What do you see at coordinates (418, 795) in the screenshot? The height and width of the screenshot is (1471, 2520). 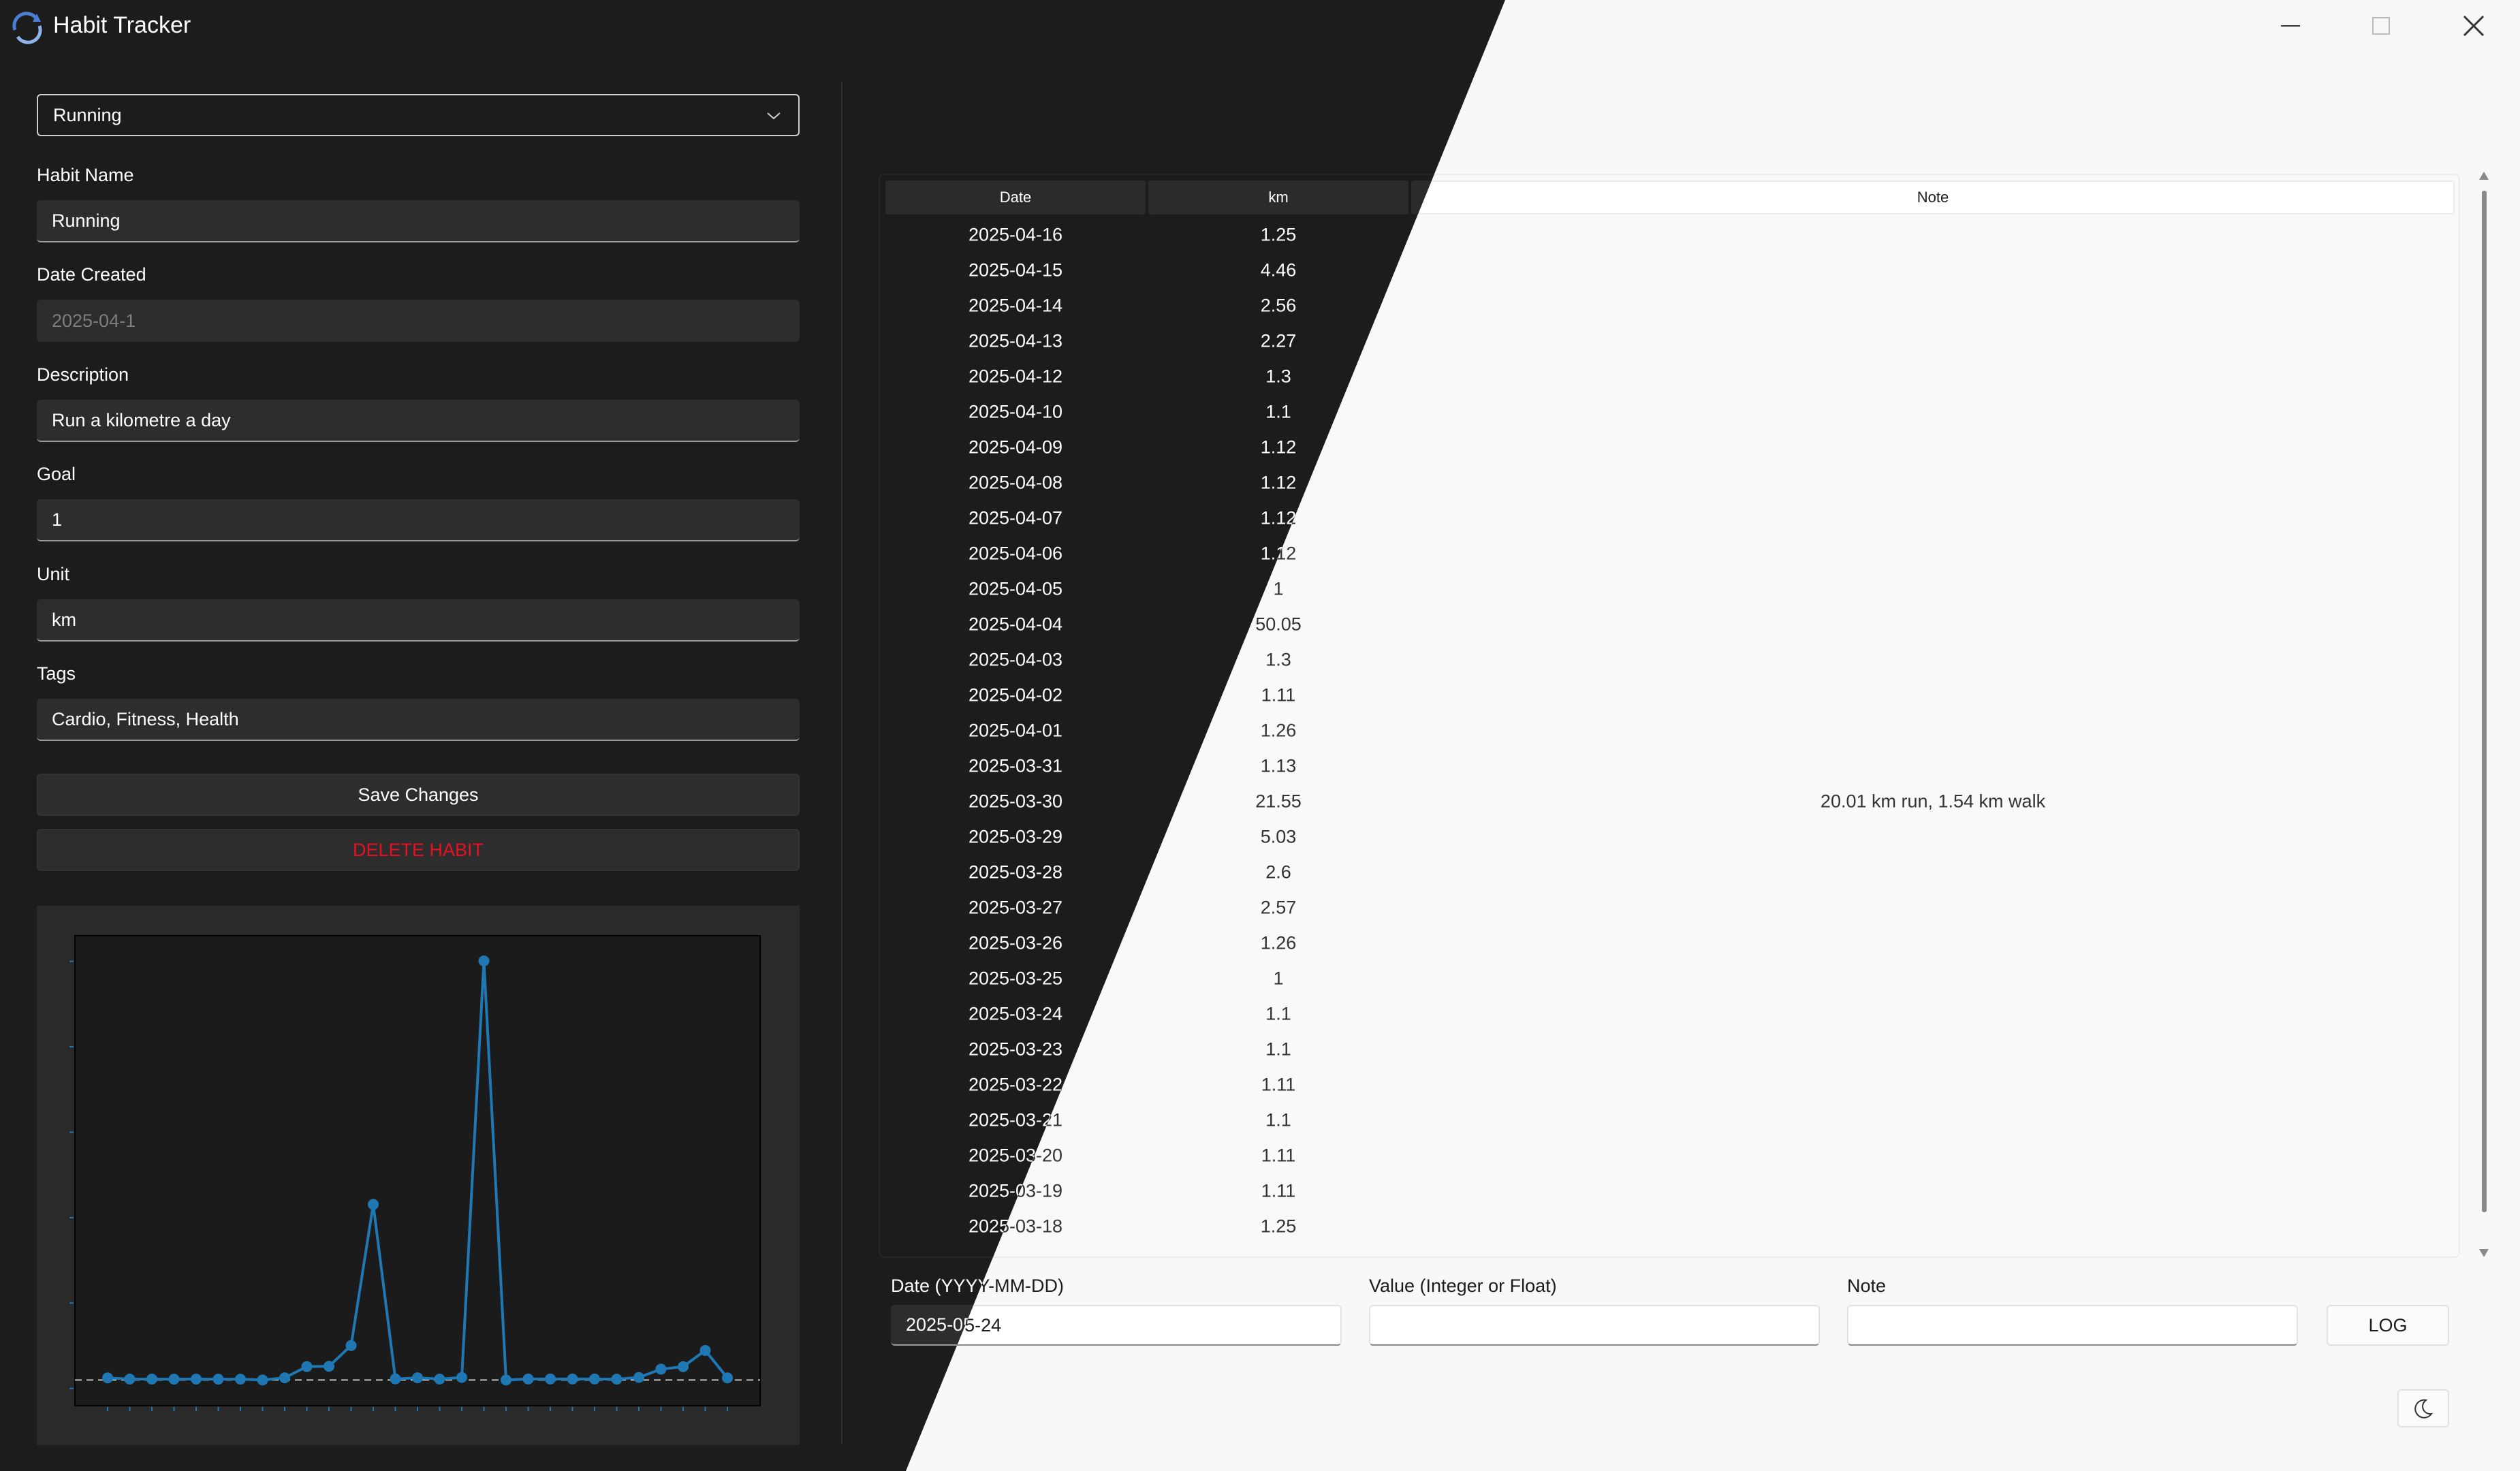 I see `save-changes-button: Save Changes` at bounding box center [418, 795].